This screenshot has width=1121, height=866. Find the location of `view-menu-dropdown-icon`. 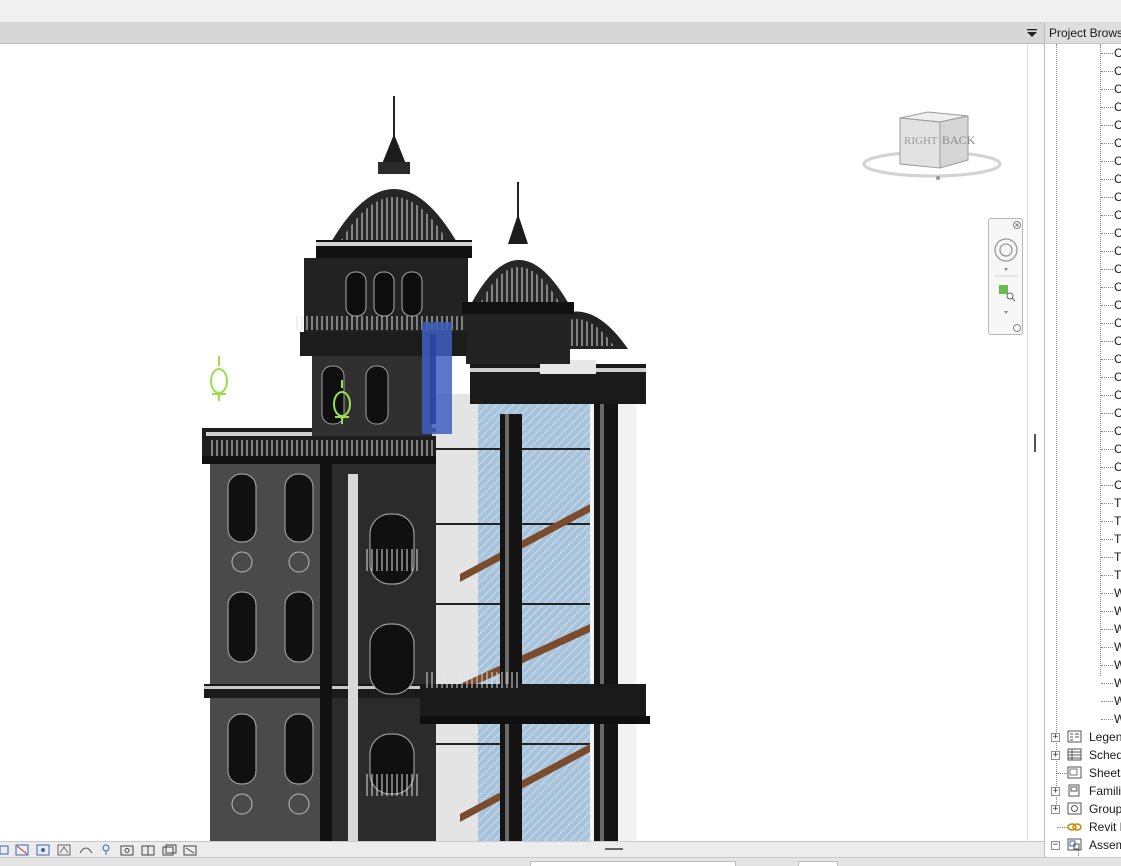

view-menu-dropdown-icon is located at coordinates (1032, 33).